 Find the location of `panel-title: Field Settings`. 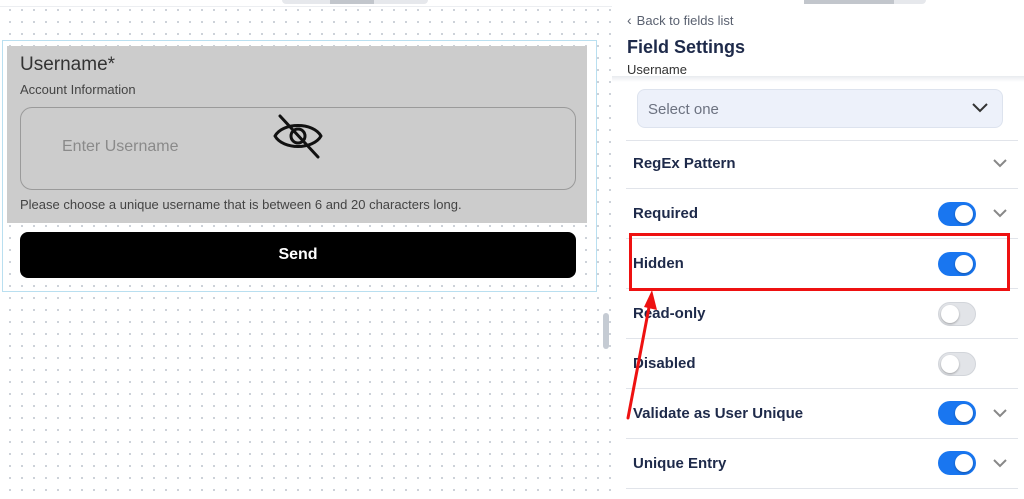

panel-title: Field Settings is located at coordinates (686, 47).